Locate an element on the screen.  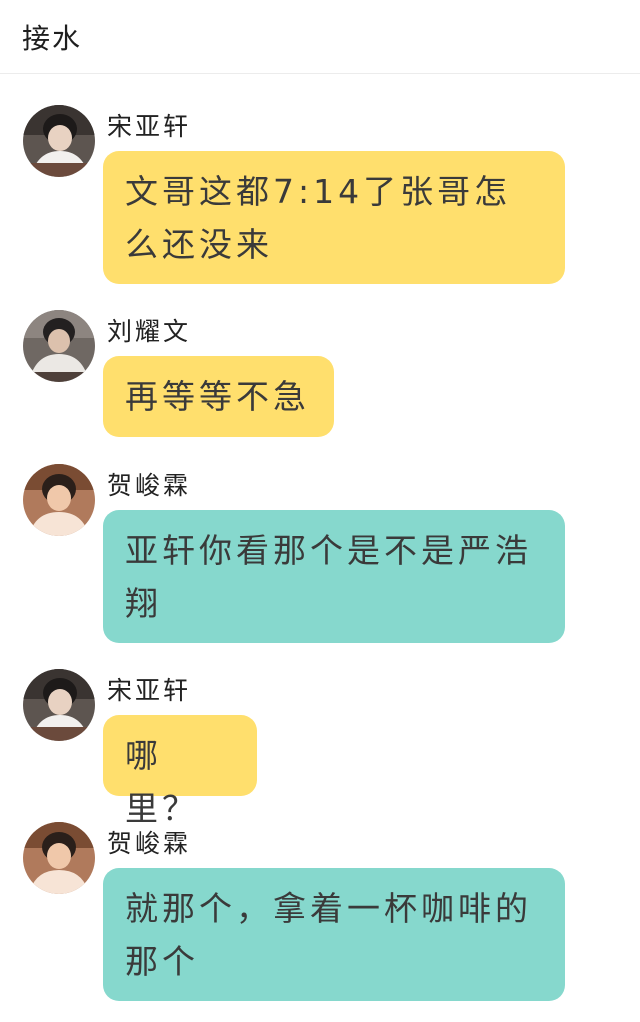
message-text: 文哥这都7:14了张哥怎么还没来 is located at coordinates (318, 218).